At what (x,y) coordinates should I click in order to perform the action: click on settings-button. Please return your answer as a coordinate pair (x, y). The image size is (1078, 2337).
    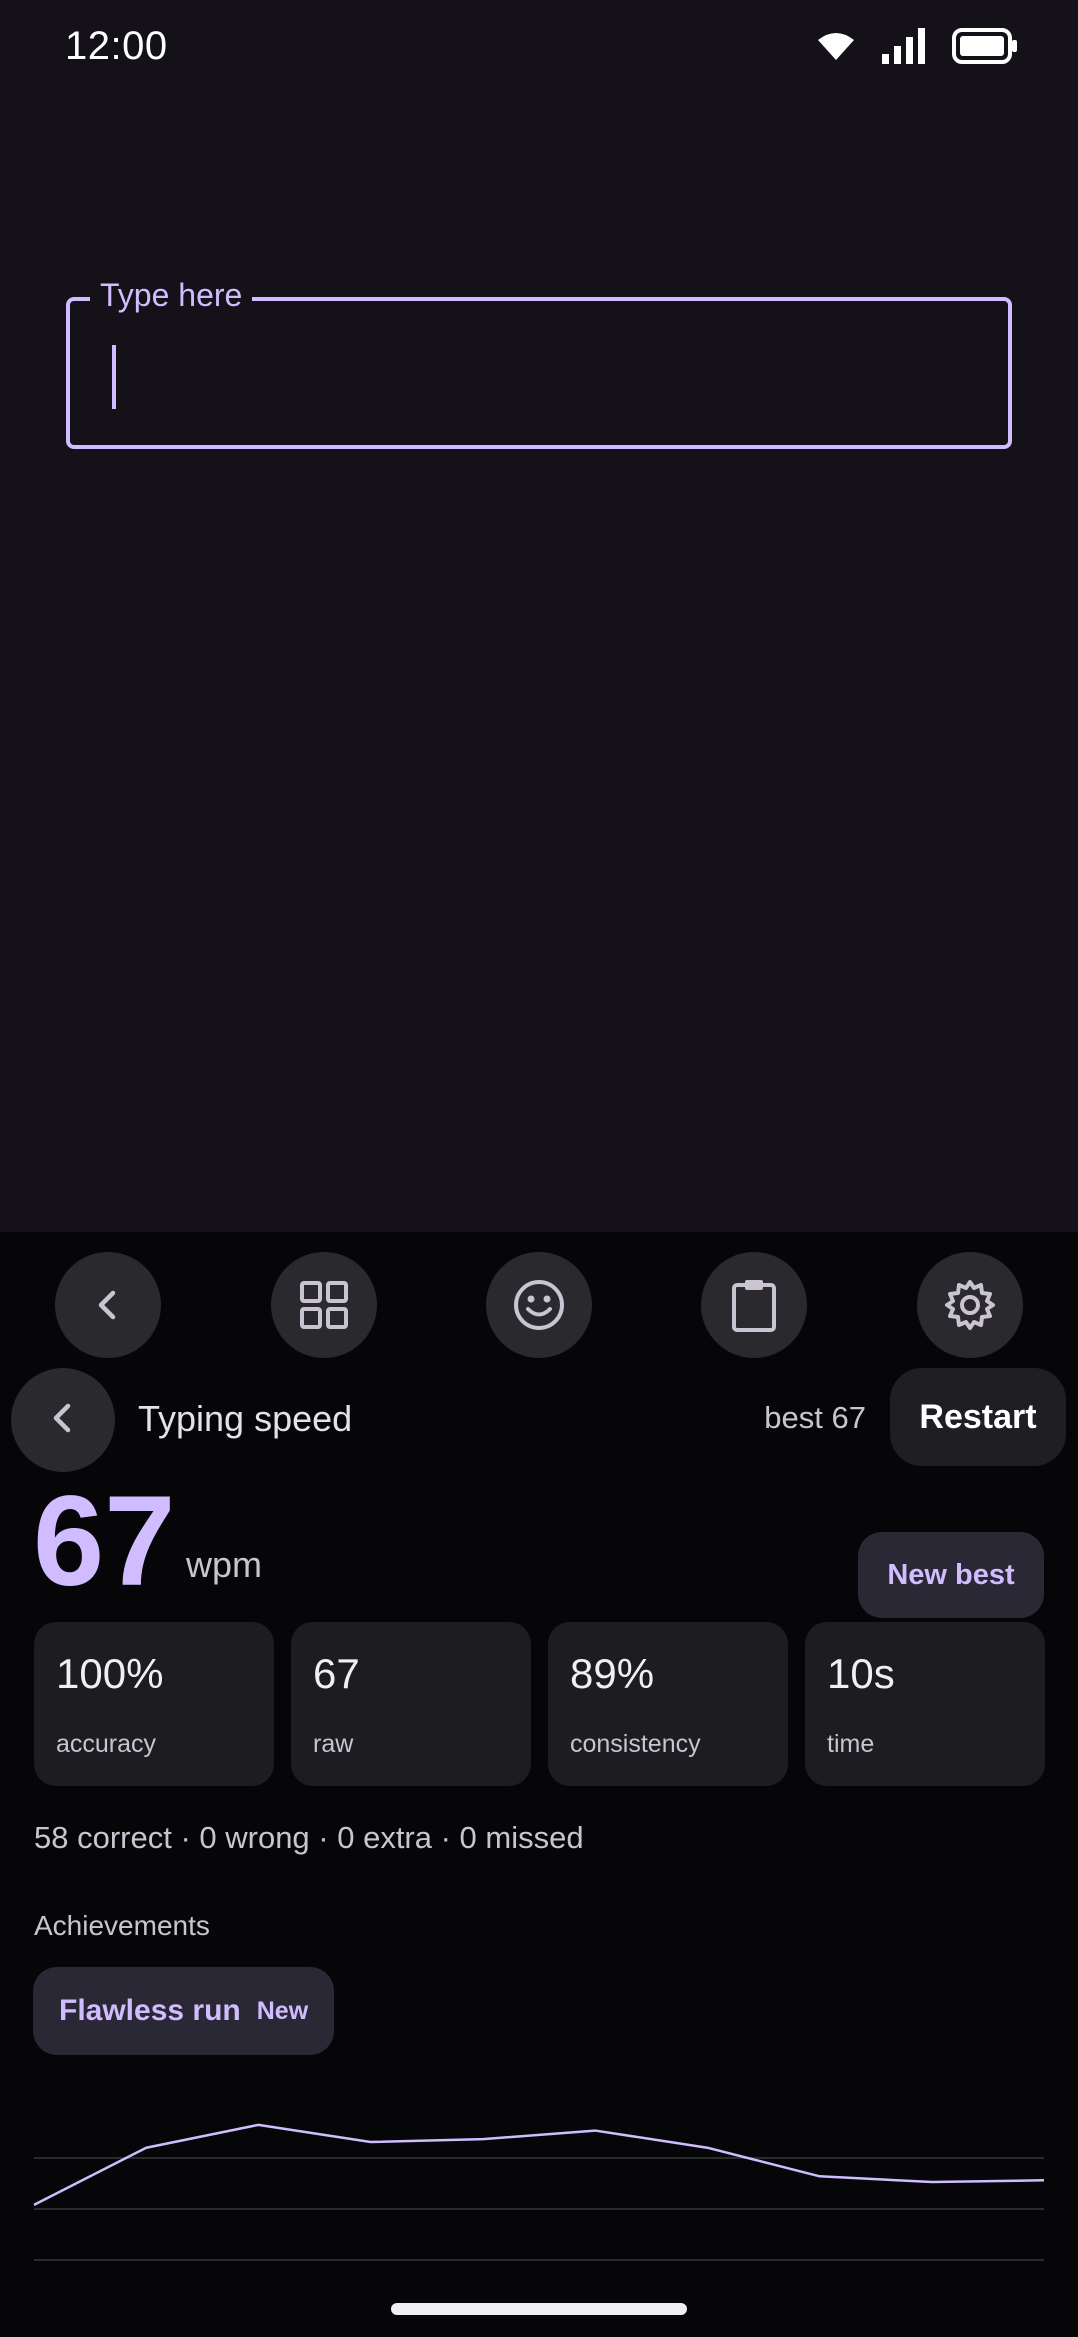
    Looking at the image, I should click on (970, 1305).